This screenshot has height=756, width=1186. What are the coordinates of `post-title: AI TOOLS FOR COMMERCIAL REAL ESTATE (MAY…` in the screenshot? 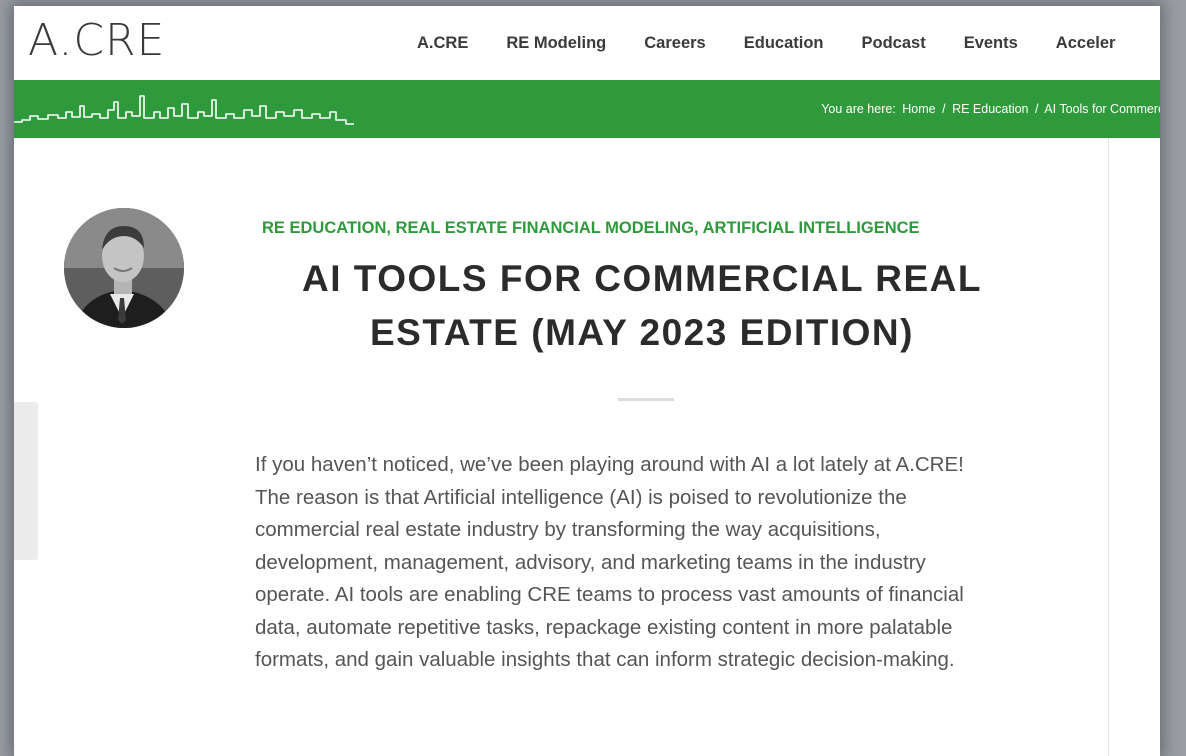 It's located at (642, 305).